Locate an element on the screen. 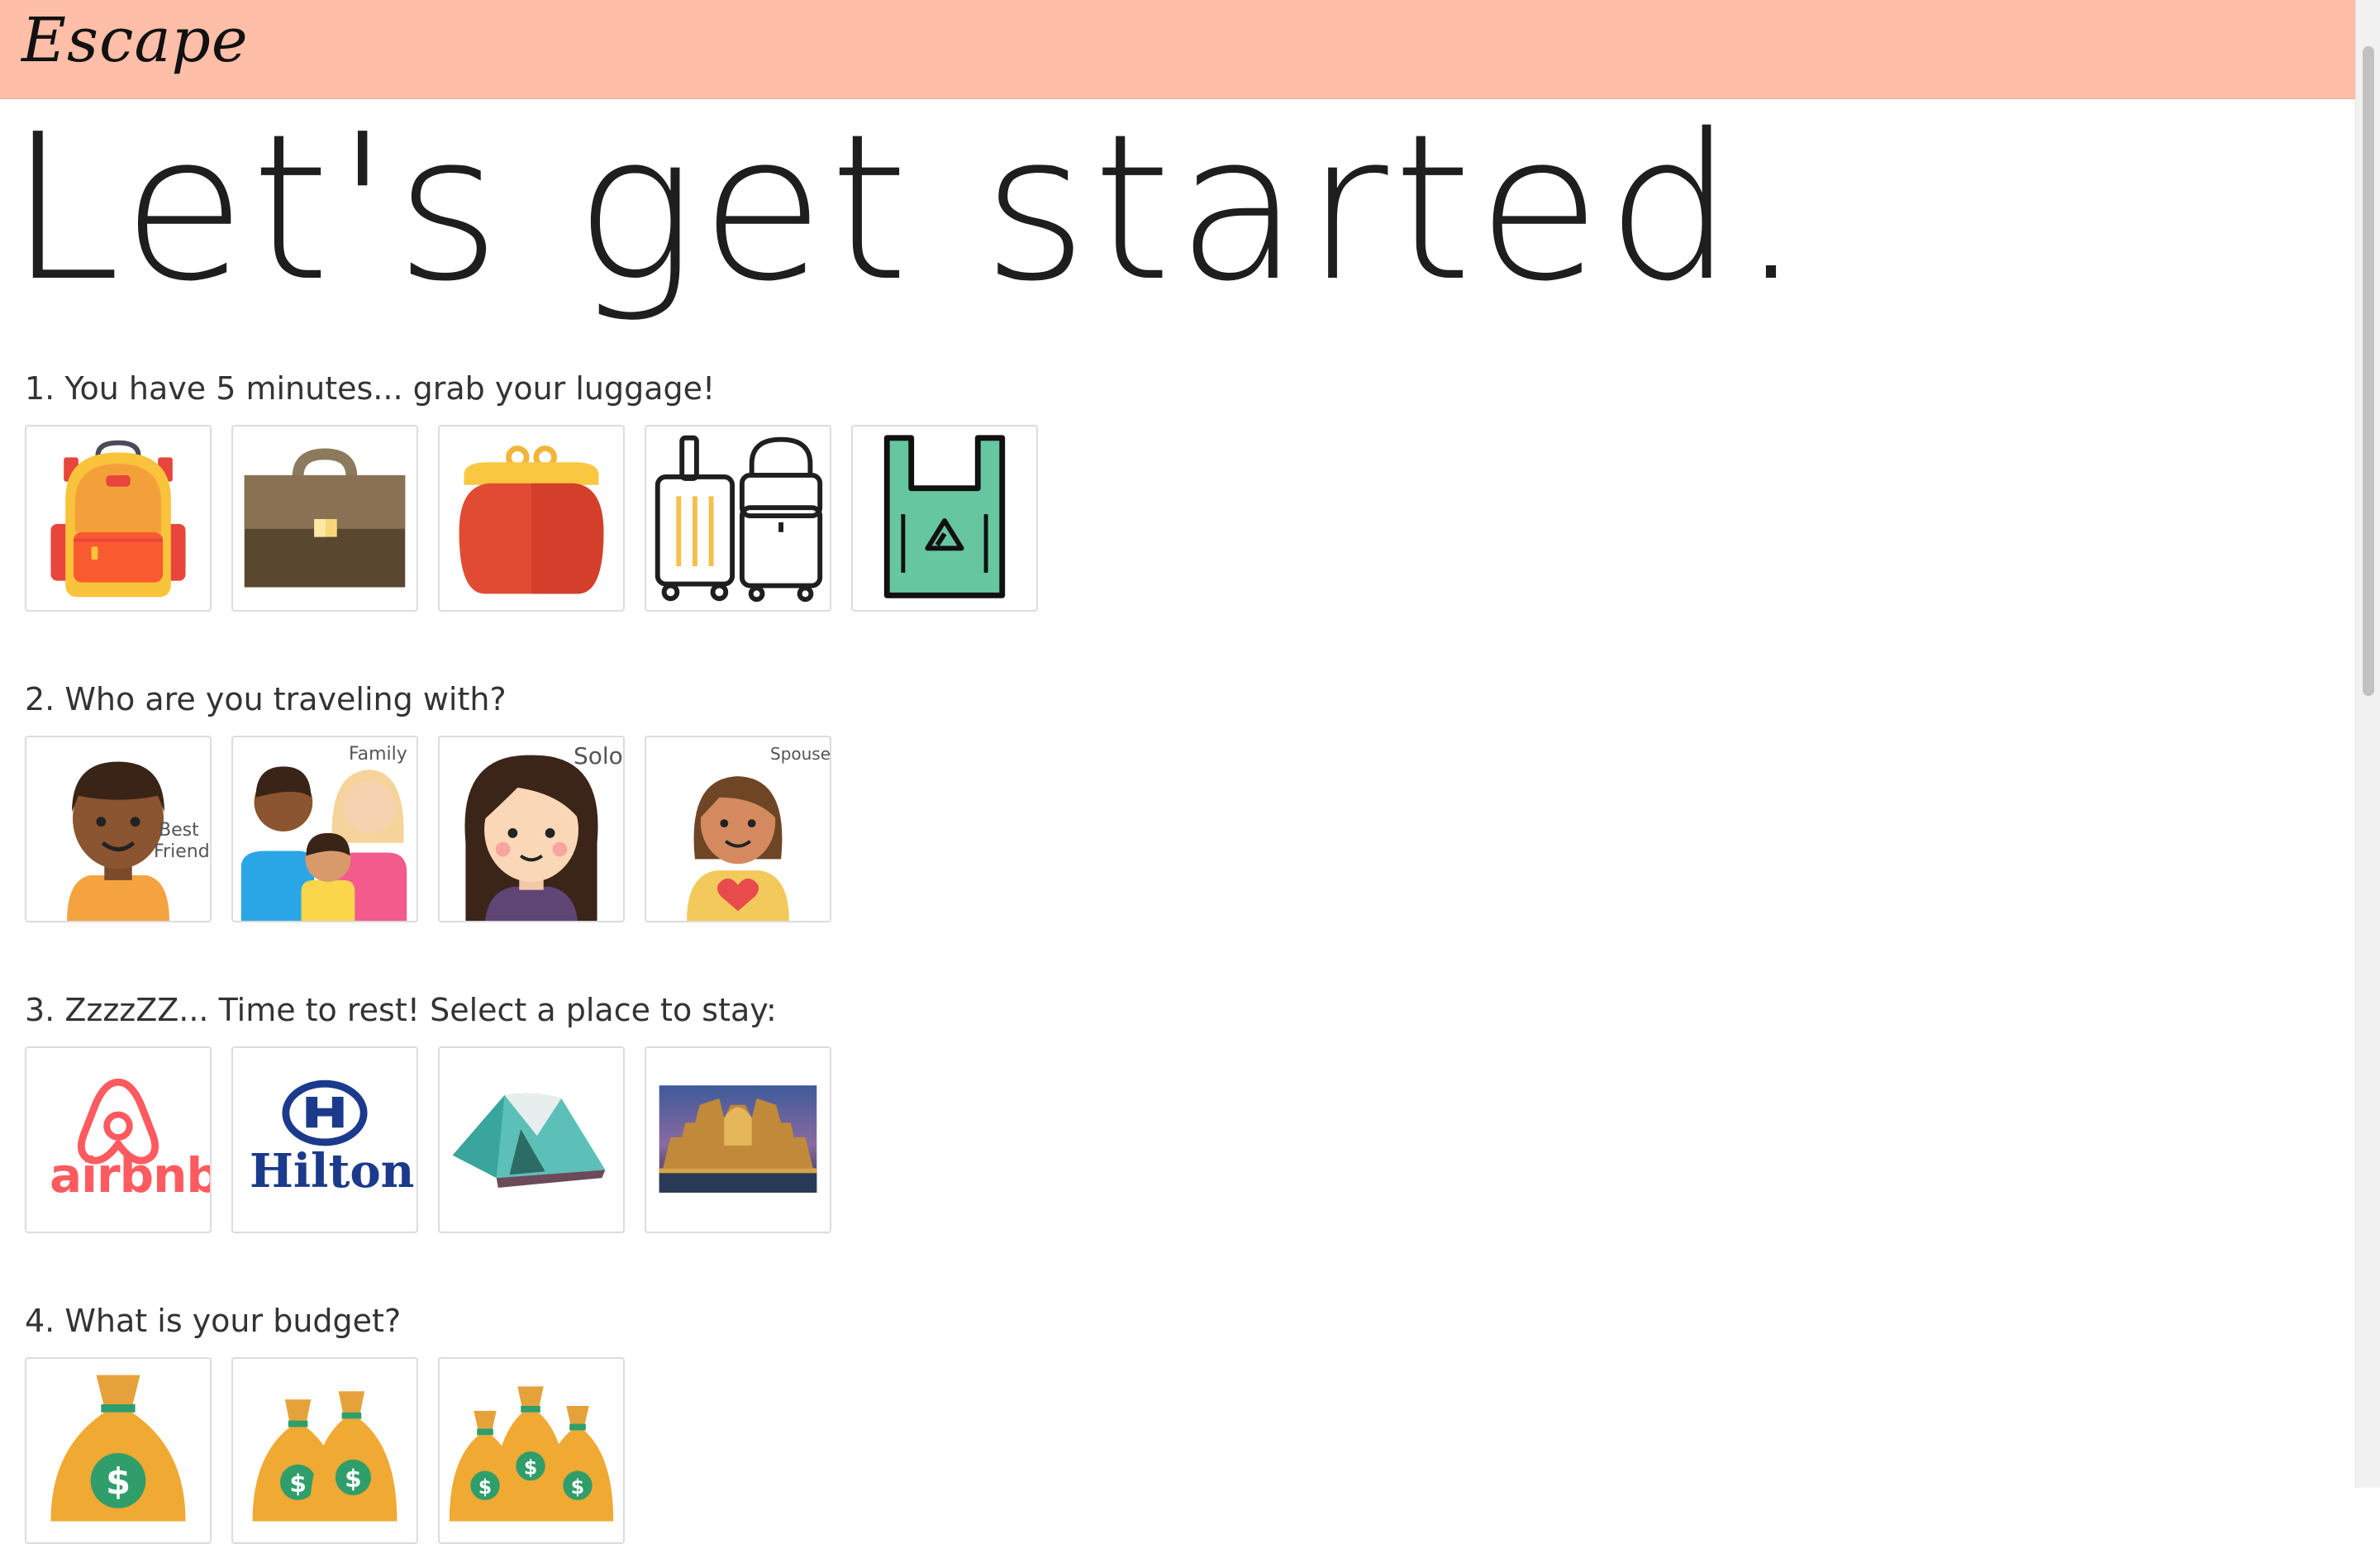 Image resolution: width=2380 pixels, height=1544 pixels. family-tag: Family is located at coordinates (378, 755).